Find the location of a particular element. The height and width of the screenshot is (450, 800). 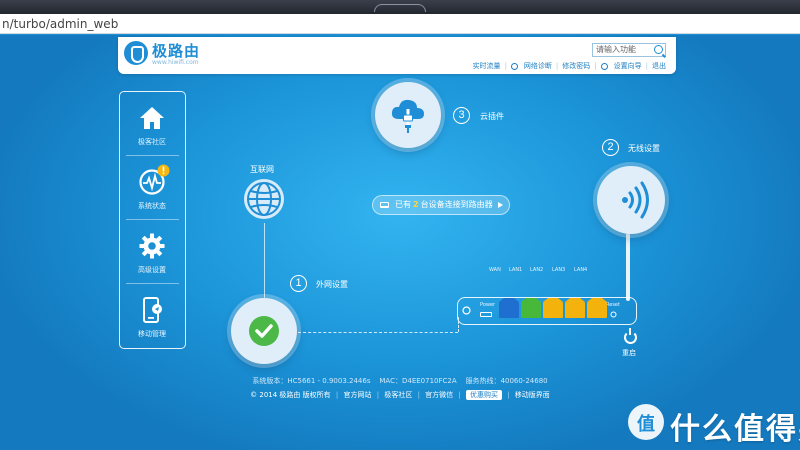

copyright-text: © 2014 极路由 版权所有 is located at coordinates (290, 395).